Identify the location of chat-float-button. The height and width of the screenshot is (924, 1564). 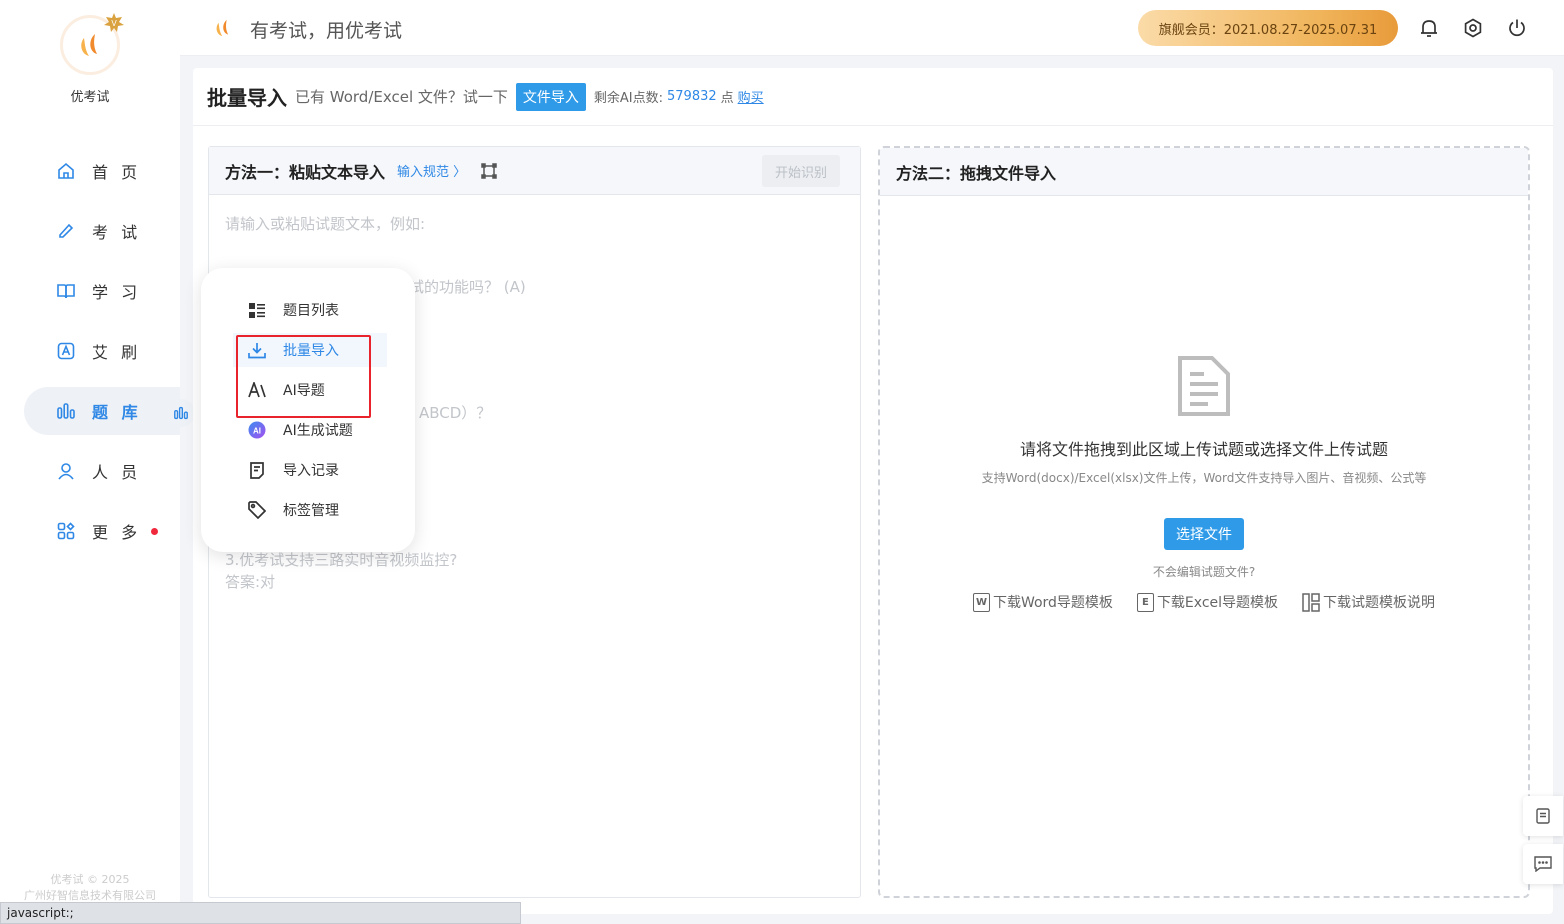
(1543, 864).